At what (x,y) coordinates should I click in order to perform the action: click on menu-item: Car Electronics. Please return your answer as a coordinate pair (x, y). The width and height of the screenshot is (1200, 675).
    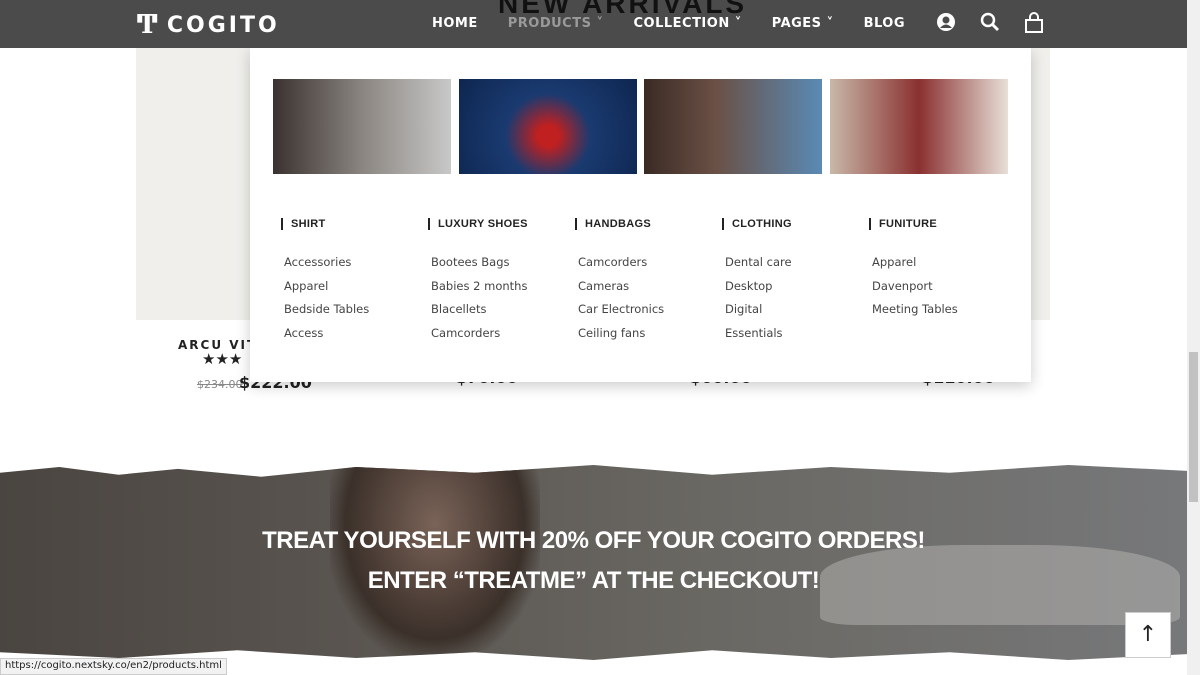
    Looking at the image, I should click on (648, 314).